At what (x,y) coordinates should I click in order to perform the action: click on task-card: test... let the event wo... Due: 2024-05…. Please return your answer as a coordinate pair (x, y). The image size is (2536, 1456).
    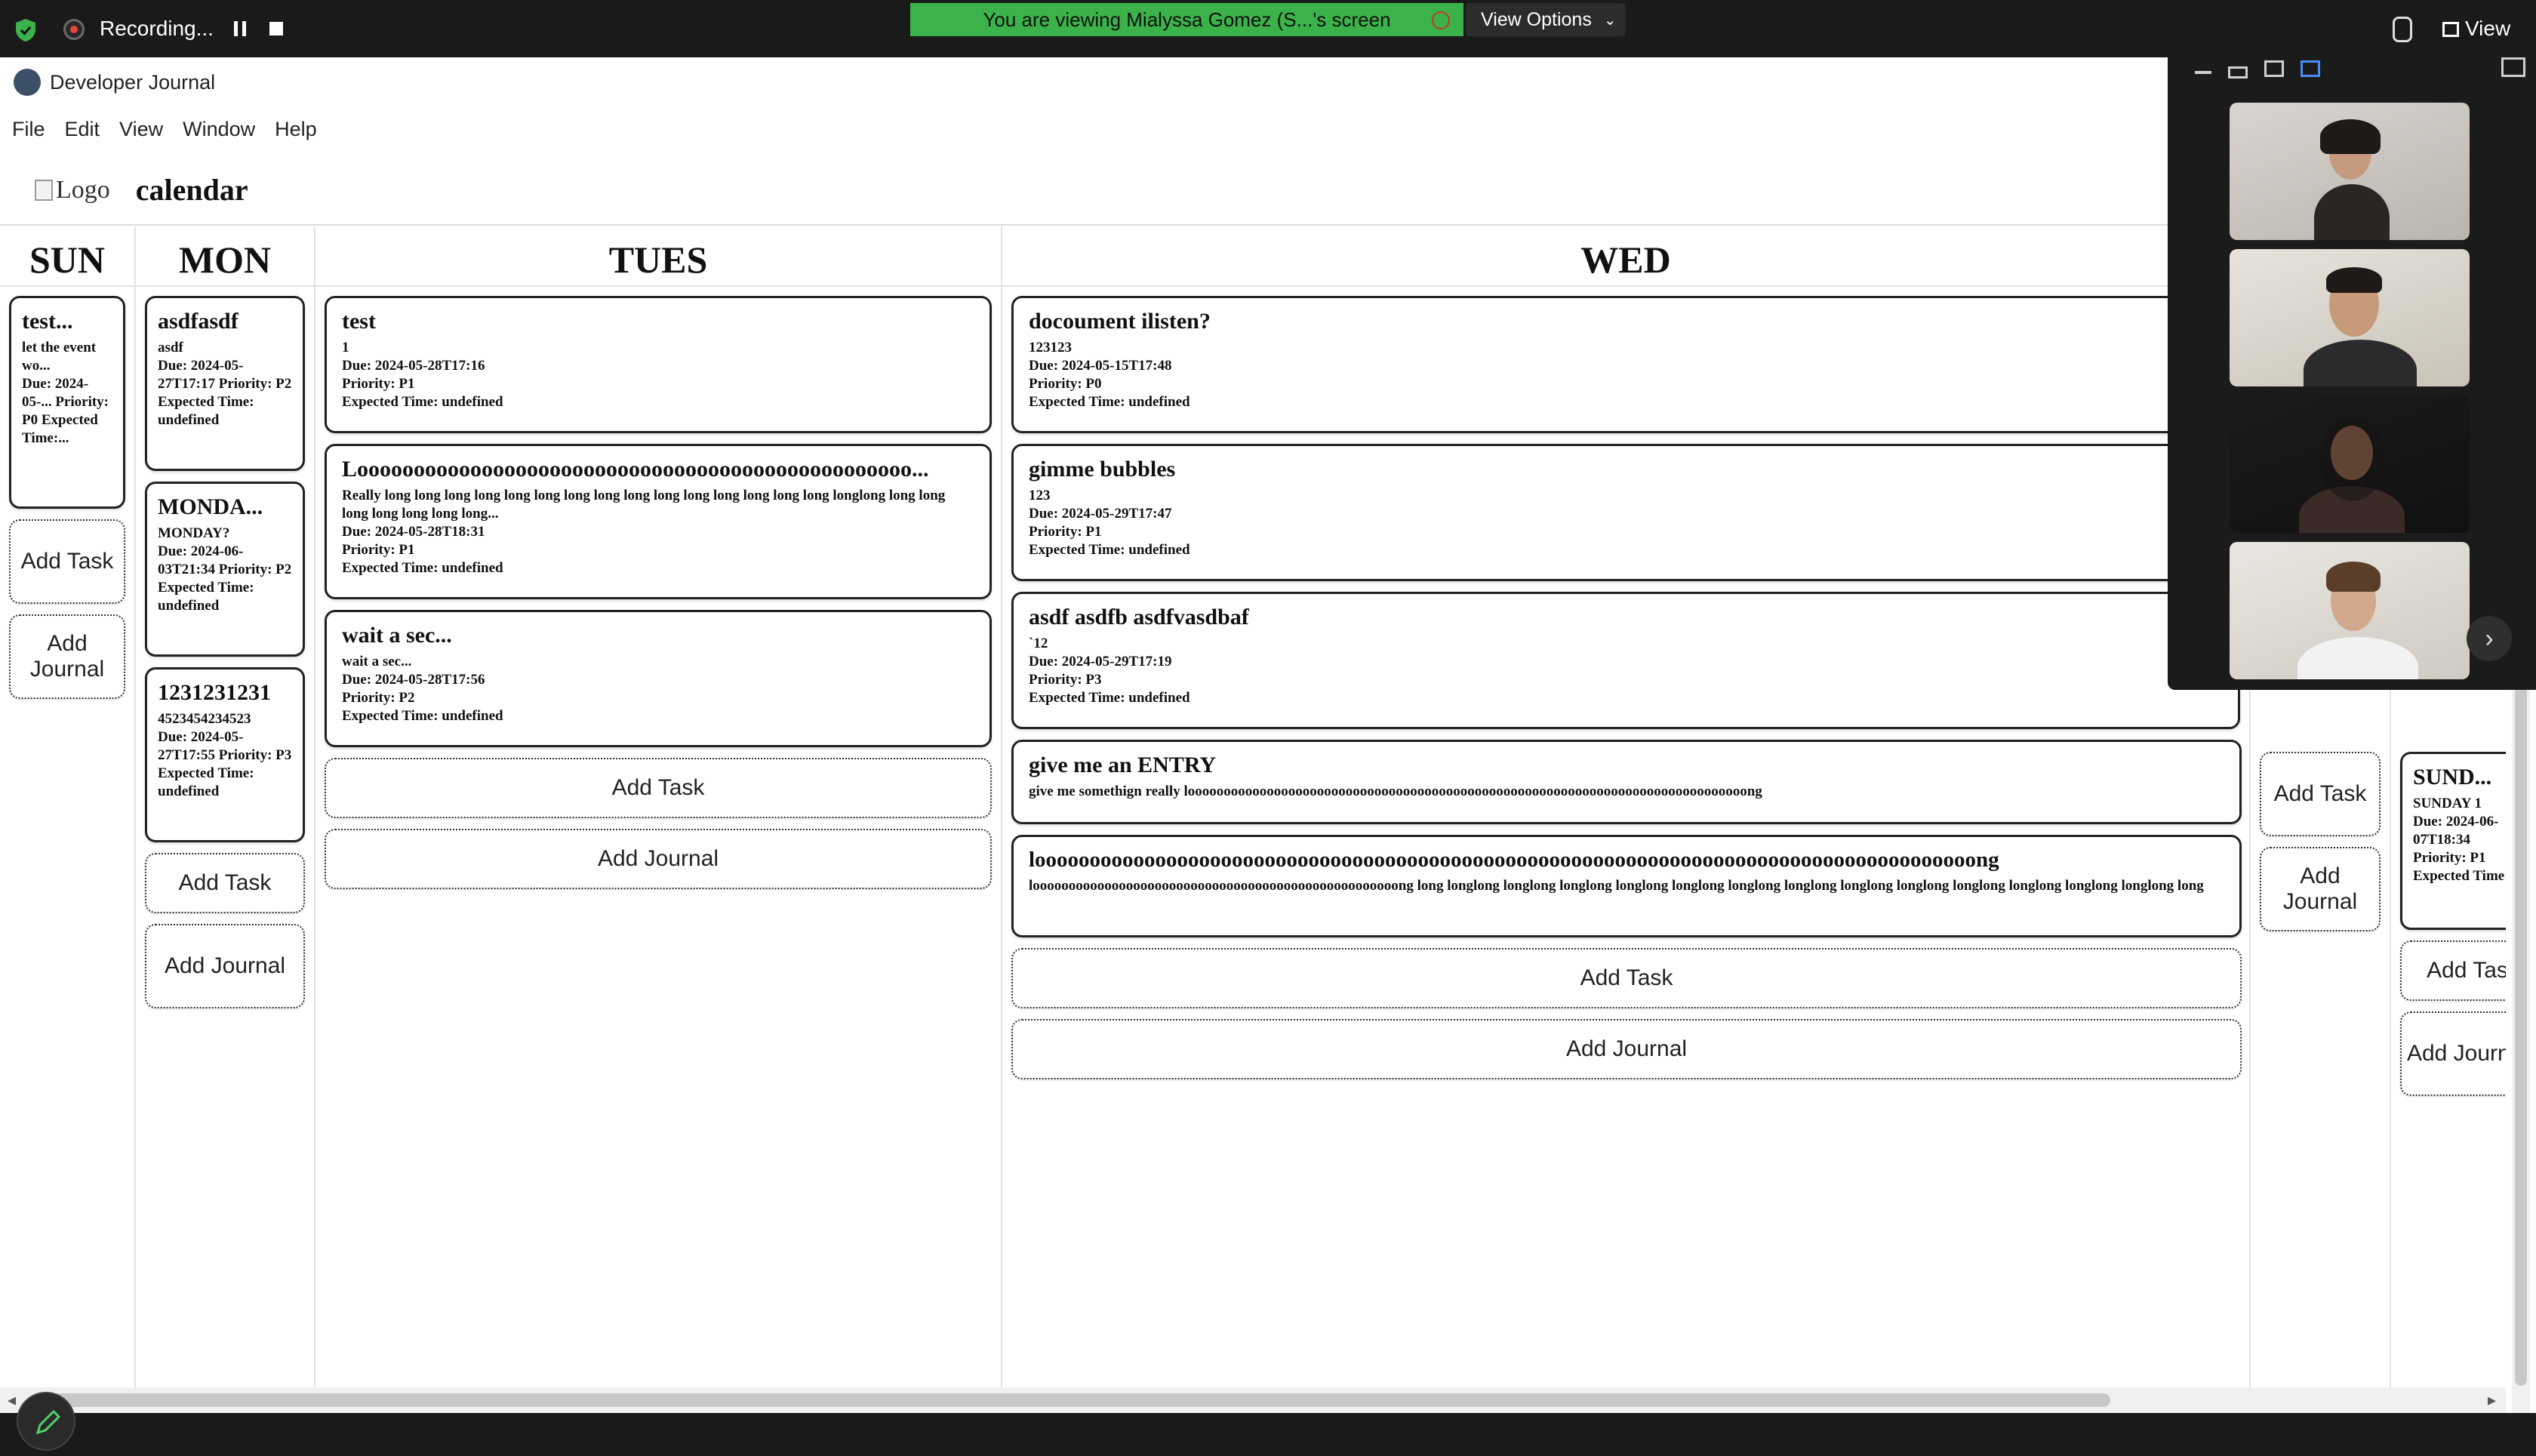
    Looking at the image, I should click on (67, 402).